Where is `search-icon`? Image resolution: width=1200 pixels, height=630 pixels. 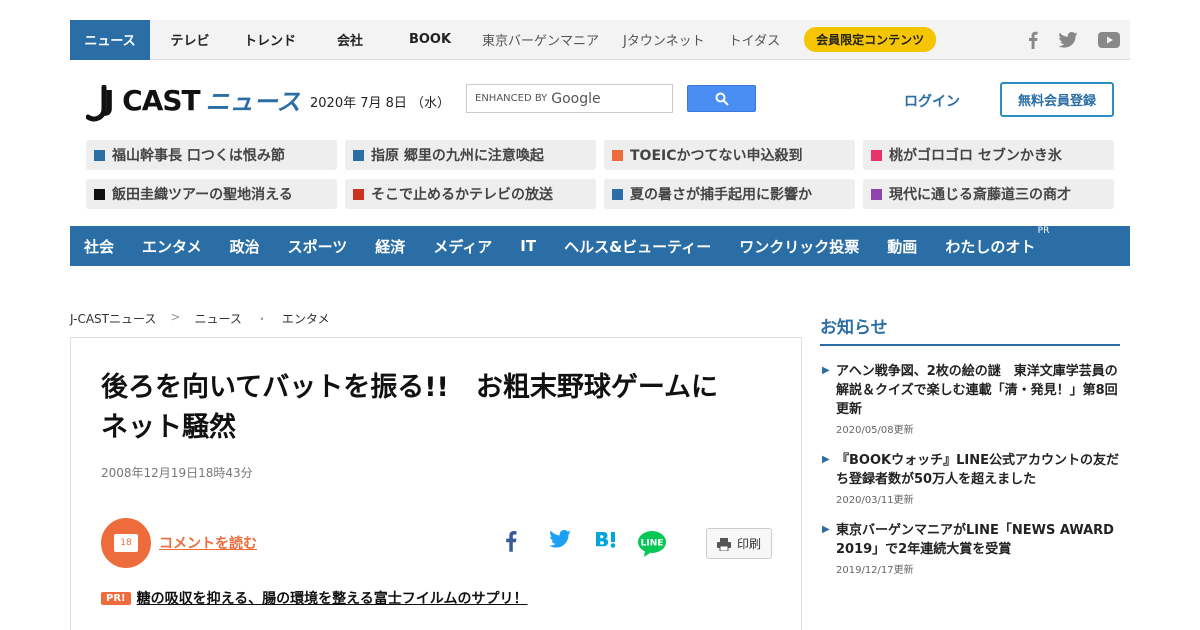
search-icon is located at coordinates (722, 99).